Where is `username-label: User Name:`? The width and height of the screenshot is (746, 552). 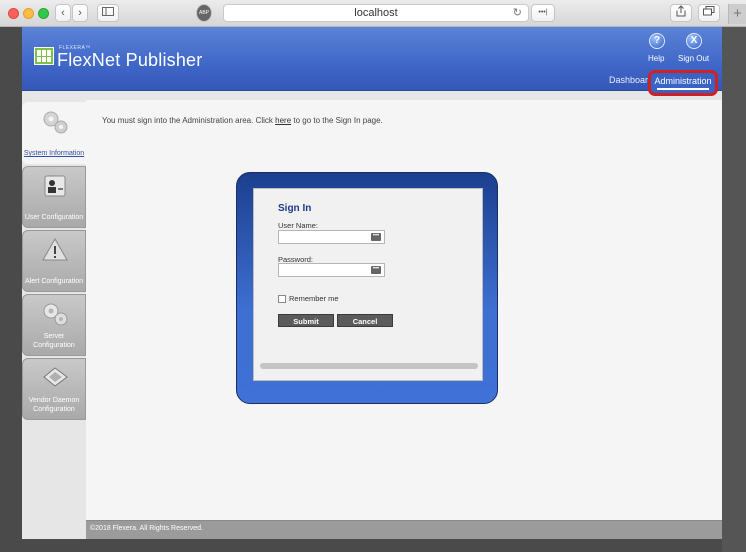 username-label: User Name: is located at coordinates (298, 225).